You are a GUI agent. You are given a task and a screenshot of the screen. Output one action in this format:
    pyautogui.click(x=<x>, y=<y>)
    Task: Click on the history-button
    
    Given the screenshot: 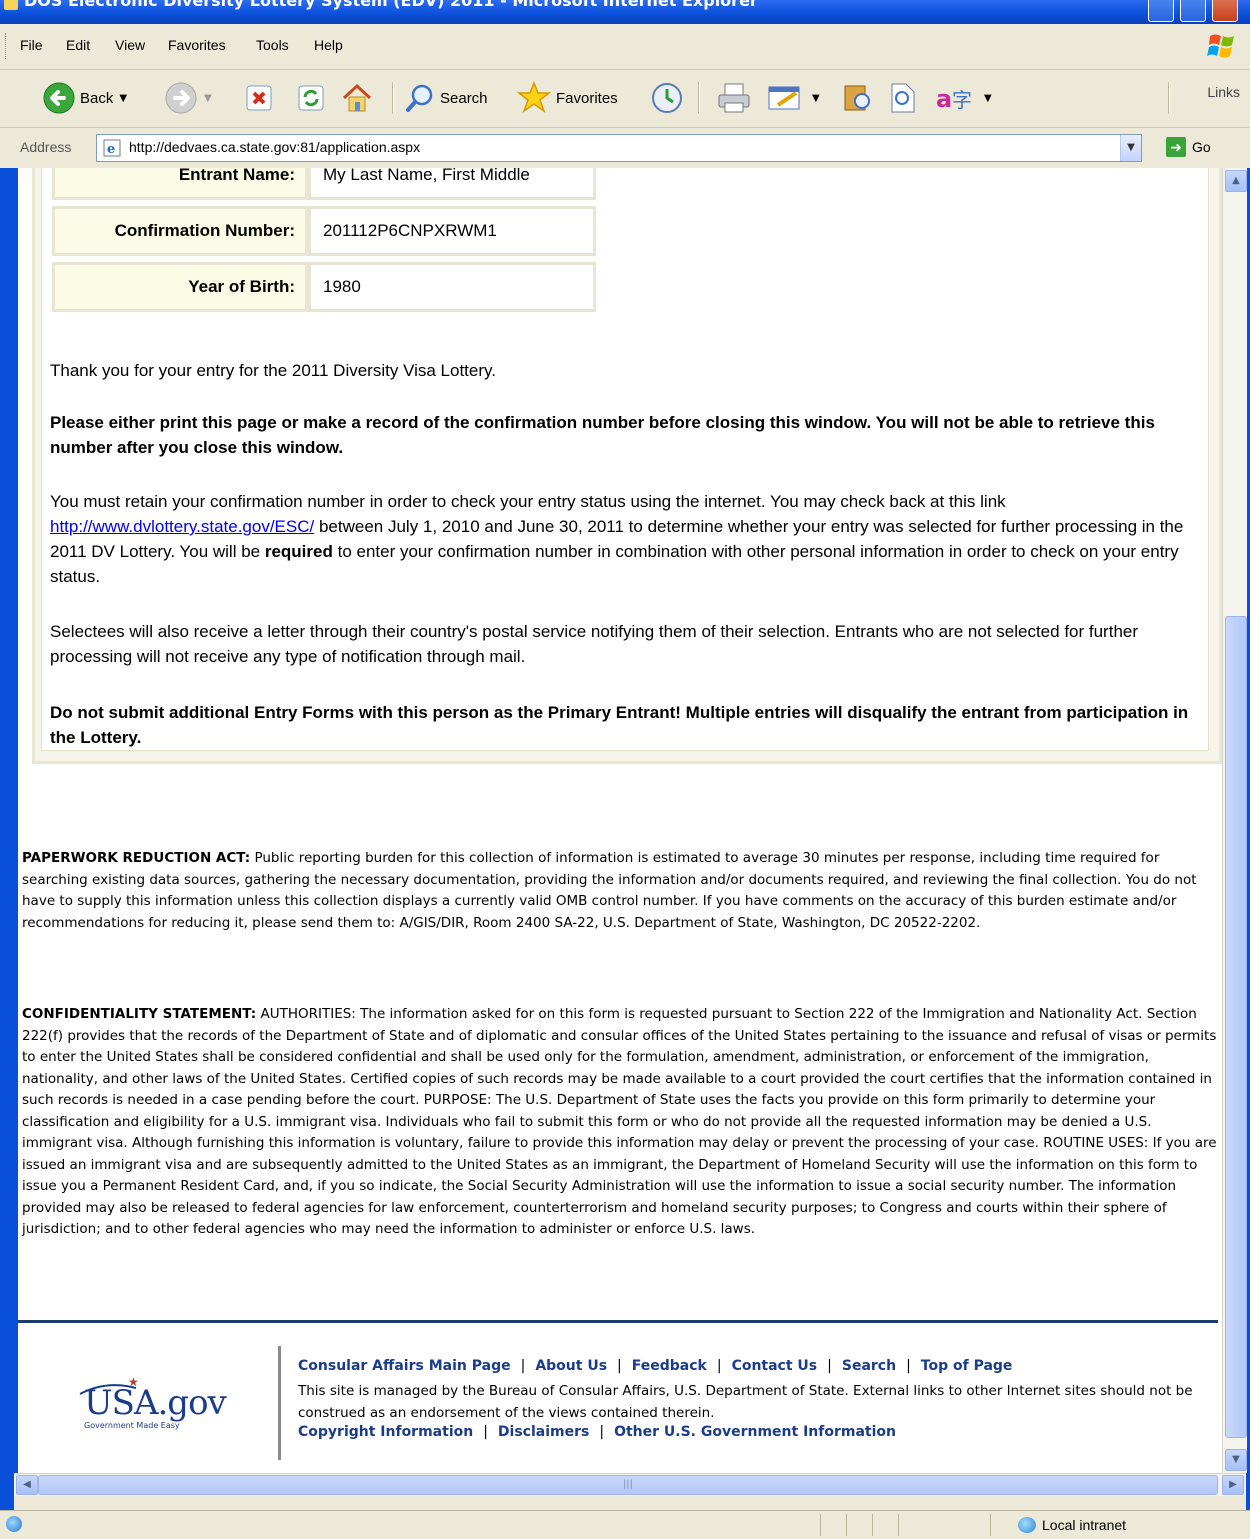 What is the action you would take?
    pyautogui.click(x=667, y=98)
    